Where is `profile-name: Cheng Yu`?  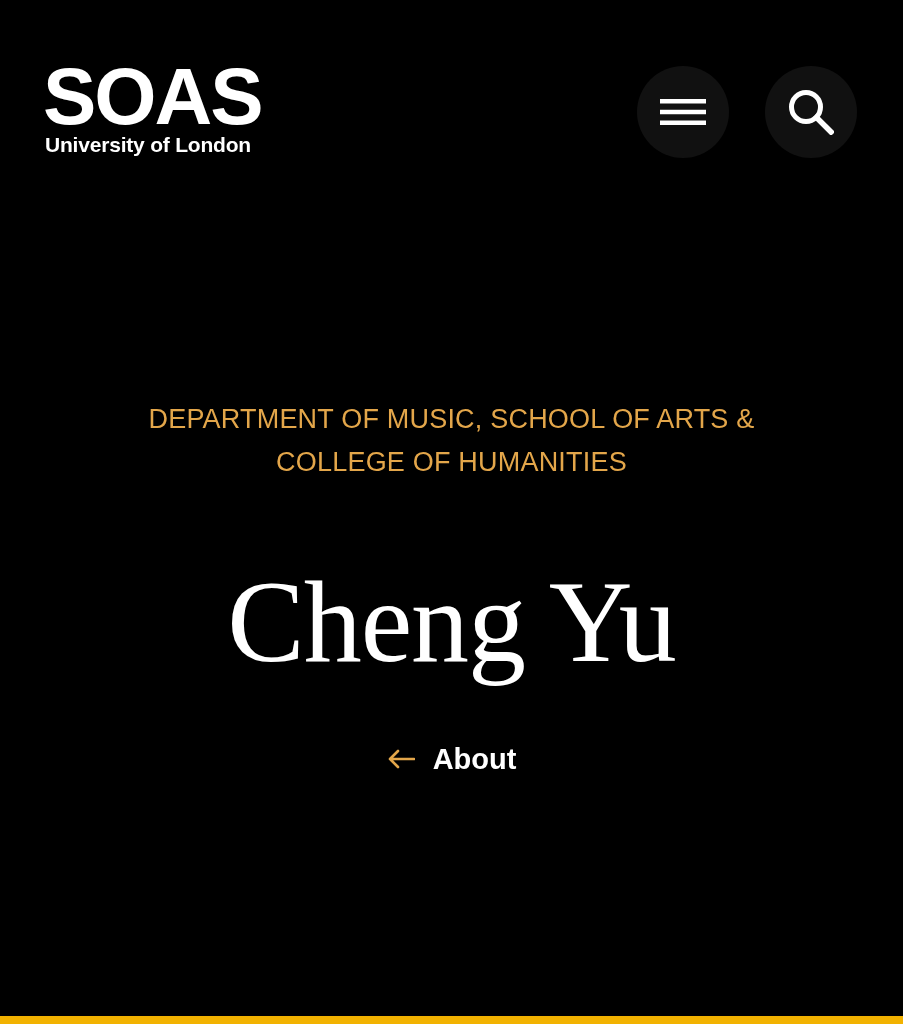 profile-name: Cheng Yu is located at coordinates (451, 622).